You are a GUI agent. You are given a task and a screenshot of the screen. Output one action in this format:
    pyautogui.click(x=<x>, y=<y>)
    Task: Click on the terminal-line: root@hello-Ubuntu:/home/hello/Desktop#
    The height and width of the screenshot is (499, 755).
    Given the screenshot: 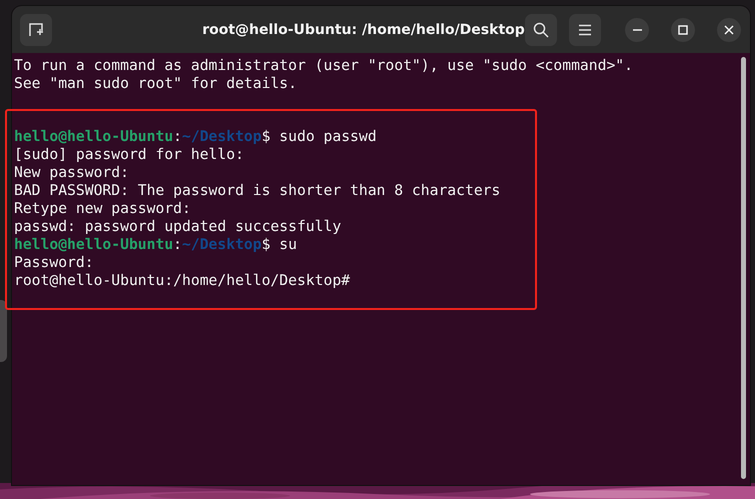 What is the action you would take?
    pyautogui.click(x=183, y=281)
    